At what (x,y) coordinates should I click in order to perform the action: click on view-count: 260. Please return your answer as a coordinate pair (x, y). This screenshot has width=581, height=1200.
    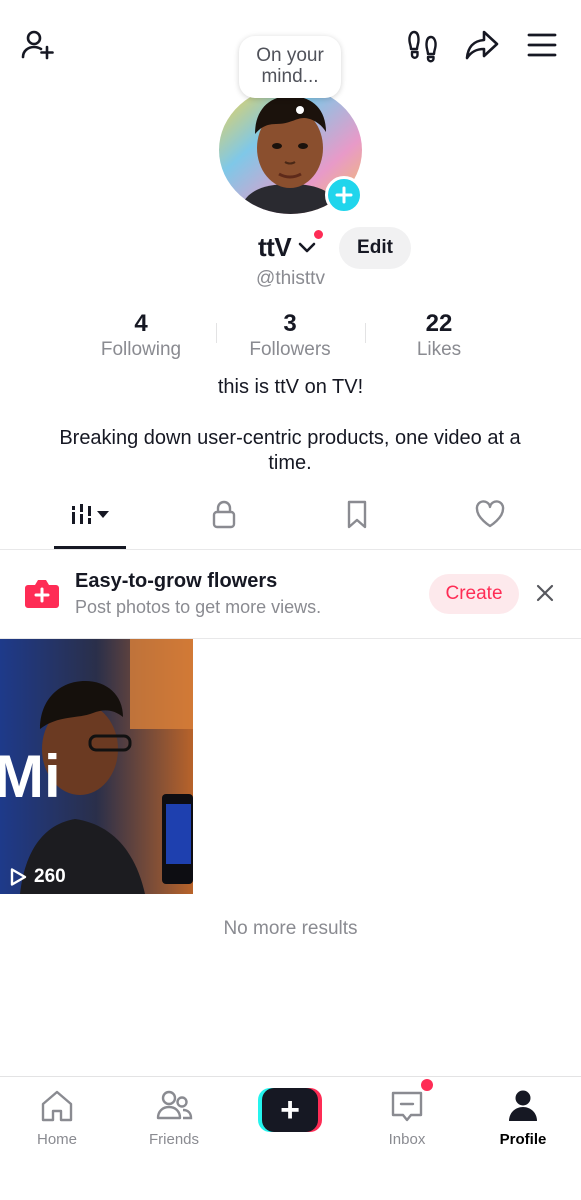
    Looking at the image, I should click on (37, 877).